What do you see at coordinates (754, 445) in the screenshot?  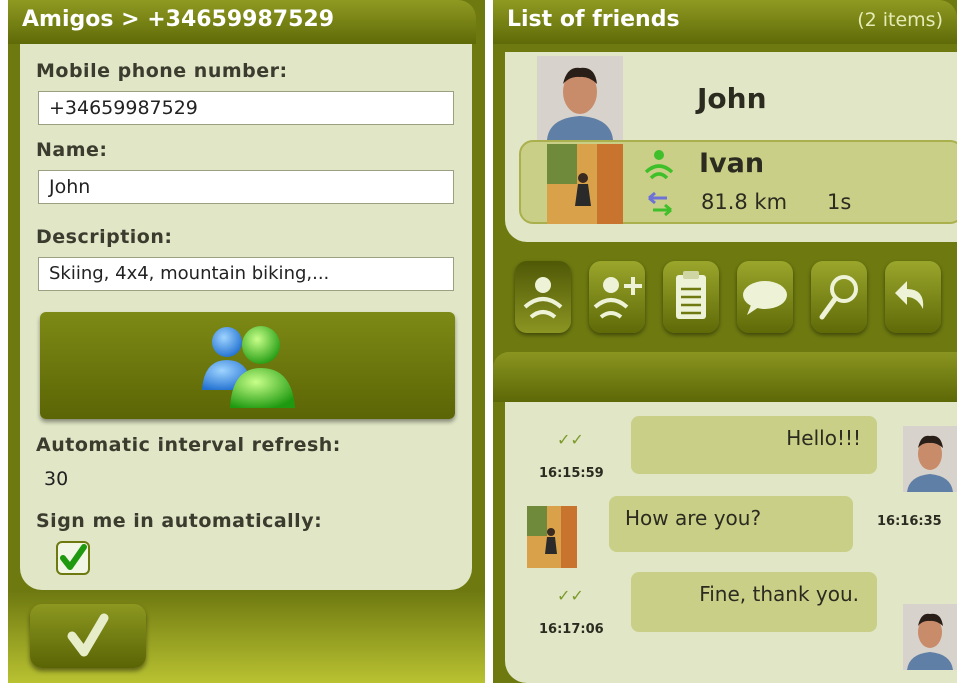 I see `message-bubble: Hello!!!` at bounding box center [754, 445].